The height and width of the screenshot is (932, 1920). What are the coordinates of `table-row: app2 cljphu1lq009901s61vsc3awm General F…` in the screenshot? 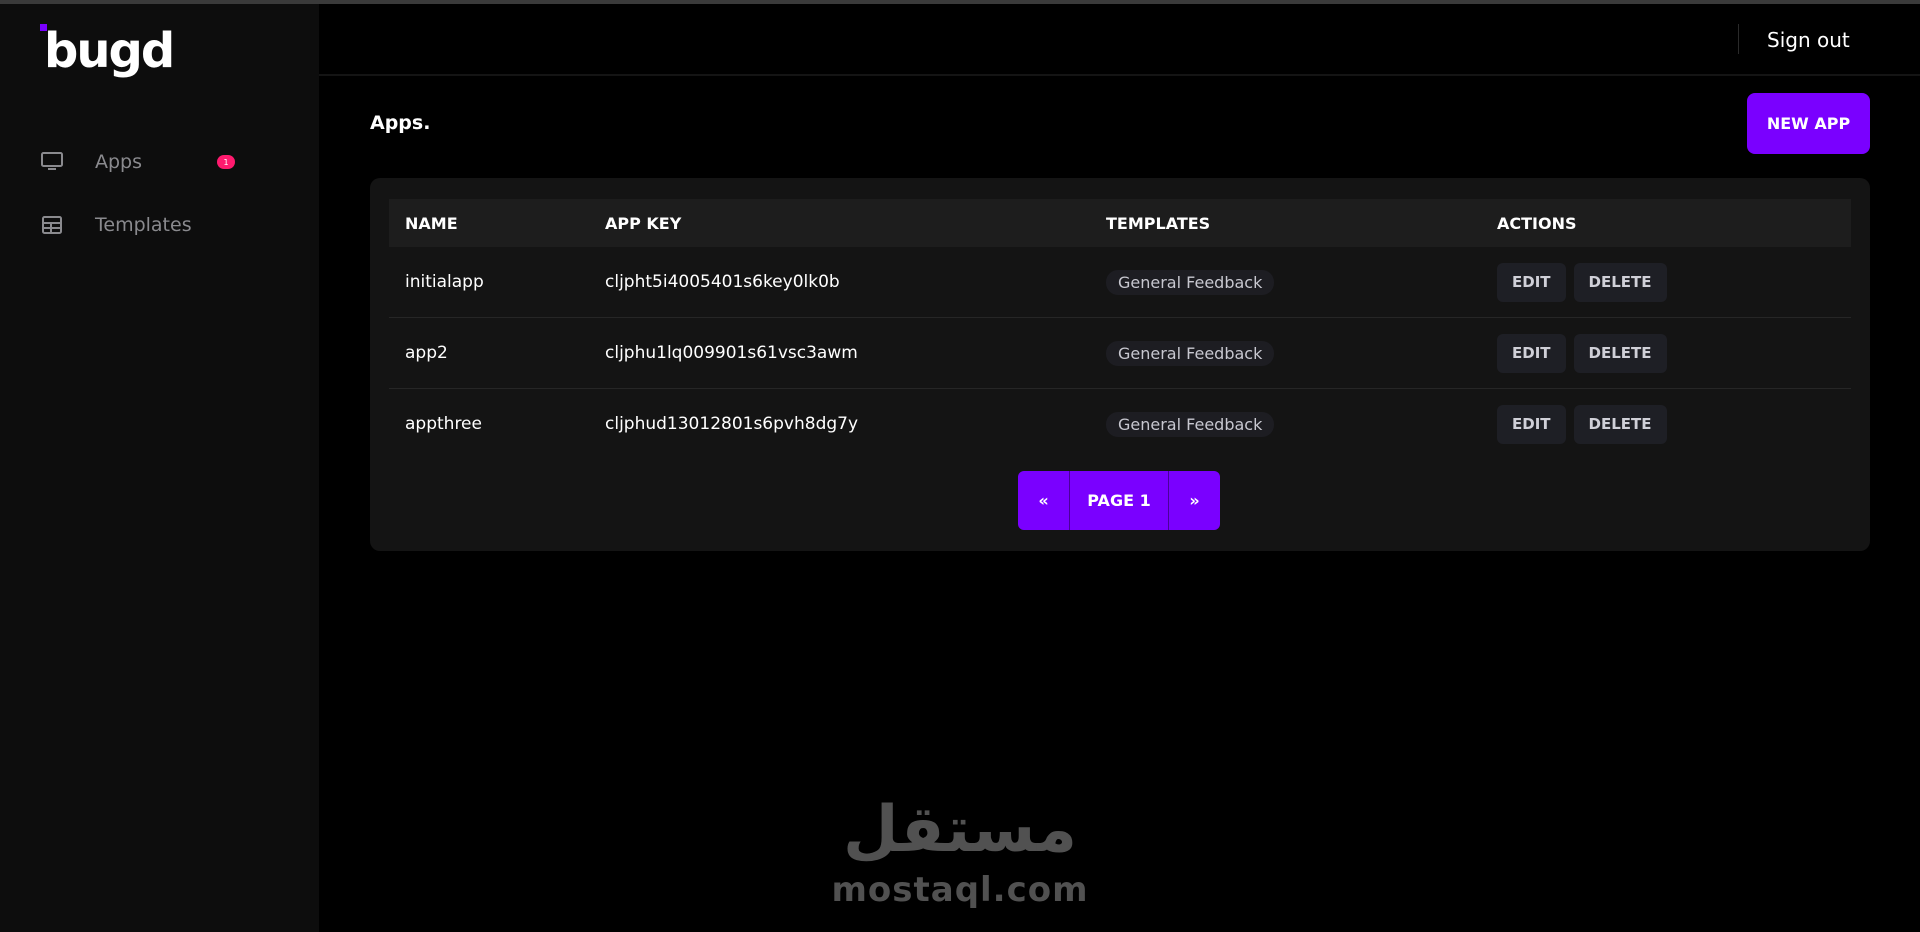 It's located at (1120, 353).